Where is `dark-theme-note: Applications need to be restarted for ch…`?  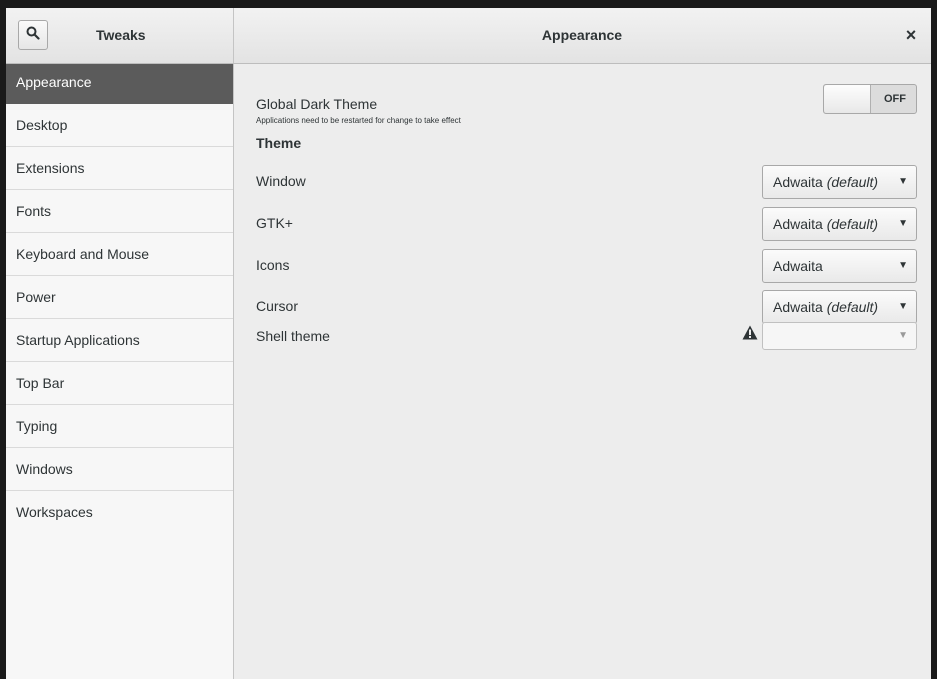
dark-theme-note: Applications need to be restarted for ch… is located at coordinates (358, 120).